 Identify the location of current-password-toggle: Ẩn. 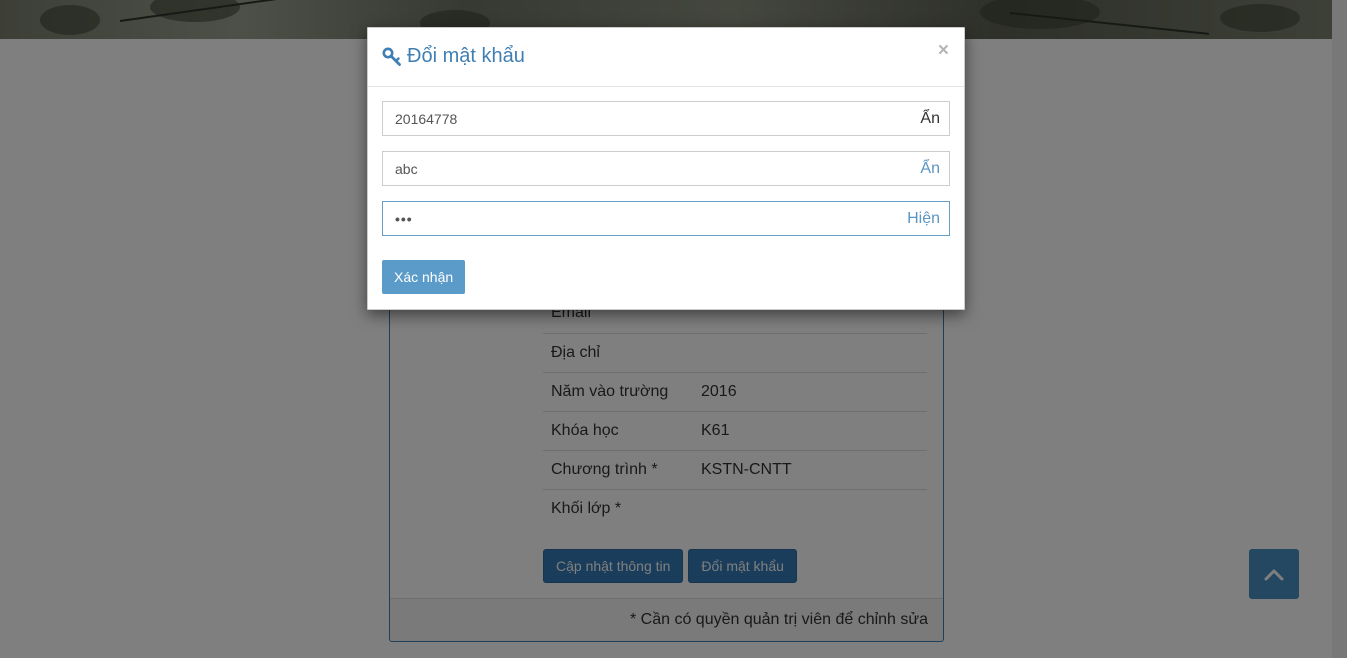
(934, 119).